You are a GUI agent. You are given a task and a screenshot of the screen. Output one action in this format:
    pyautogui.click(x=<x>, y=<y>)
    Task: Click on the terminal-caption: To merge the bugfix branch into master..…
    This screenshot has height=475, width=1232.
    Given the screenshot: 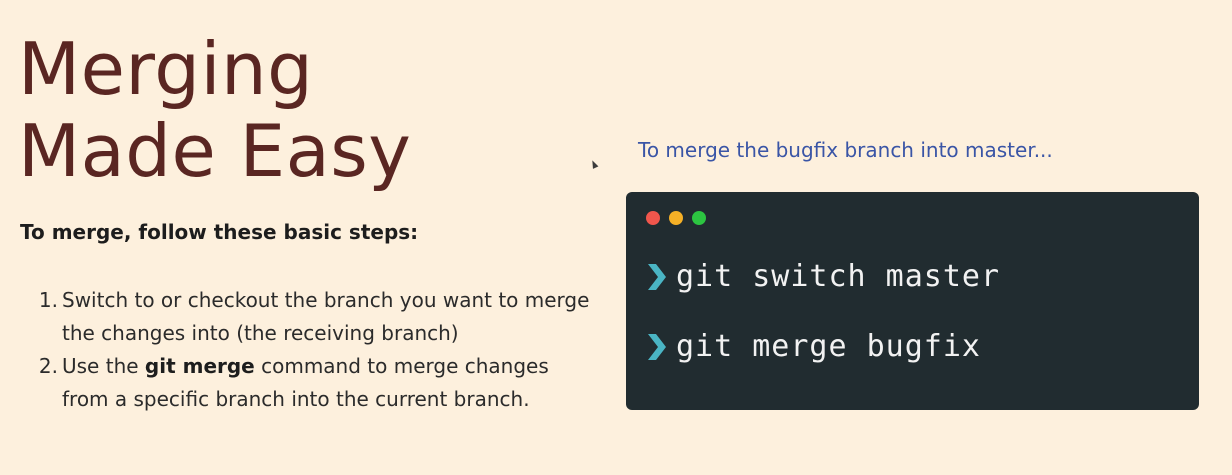 What is the action you would take?
    pyautogui.click(x=845, y=150)
    